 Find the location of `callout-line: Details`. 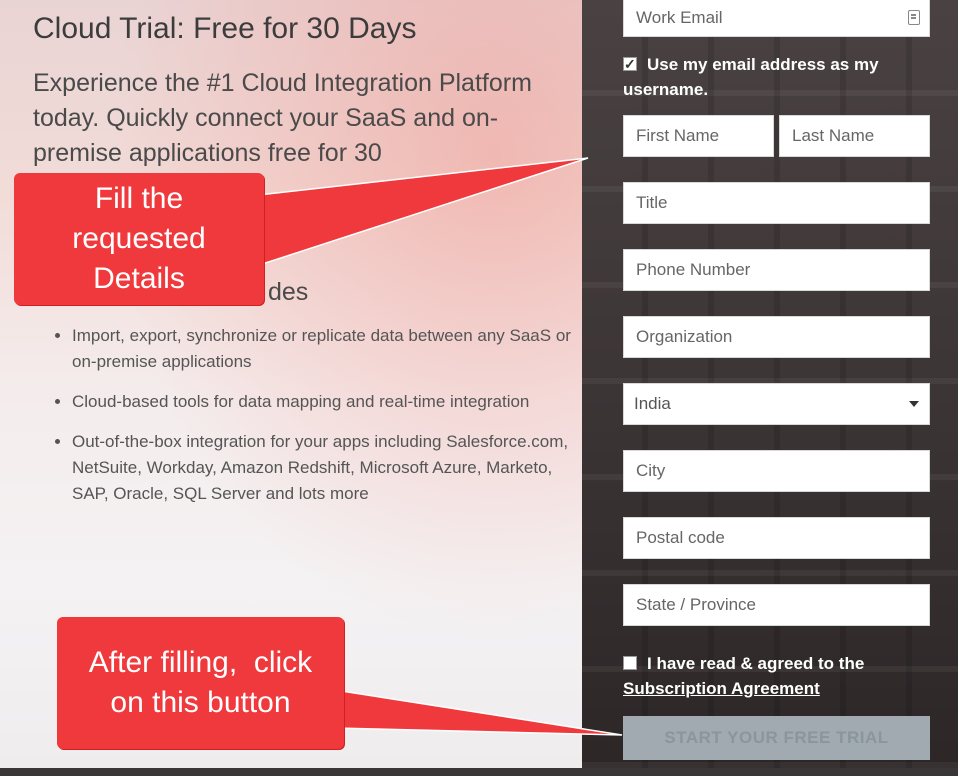

callout-line: Details is located at coordinates (139, 278).